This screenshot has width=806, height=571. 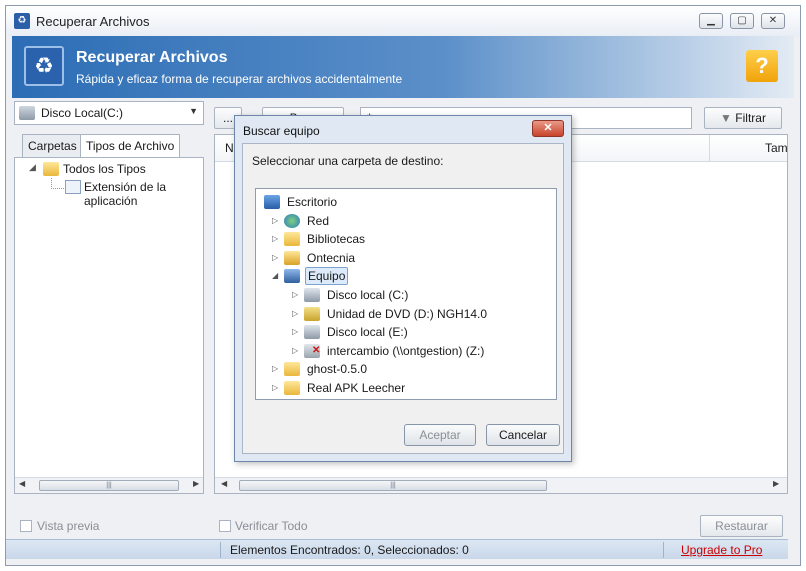 I want to click on folder-tree-label: Disco local (E:), so click(x=367, y=332).